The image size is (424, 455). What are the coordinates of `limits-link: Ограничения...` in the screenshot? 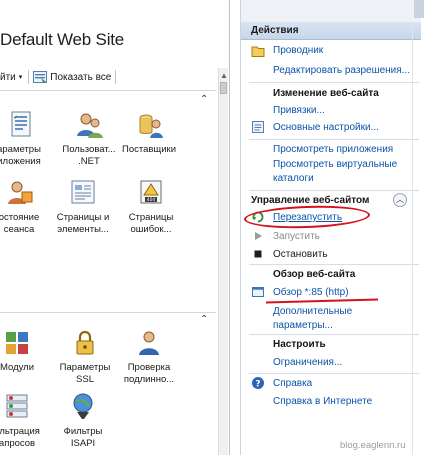 It's located at (307, 362).